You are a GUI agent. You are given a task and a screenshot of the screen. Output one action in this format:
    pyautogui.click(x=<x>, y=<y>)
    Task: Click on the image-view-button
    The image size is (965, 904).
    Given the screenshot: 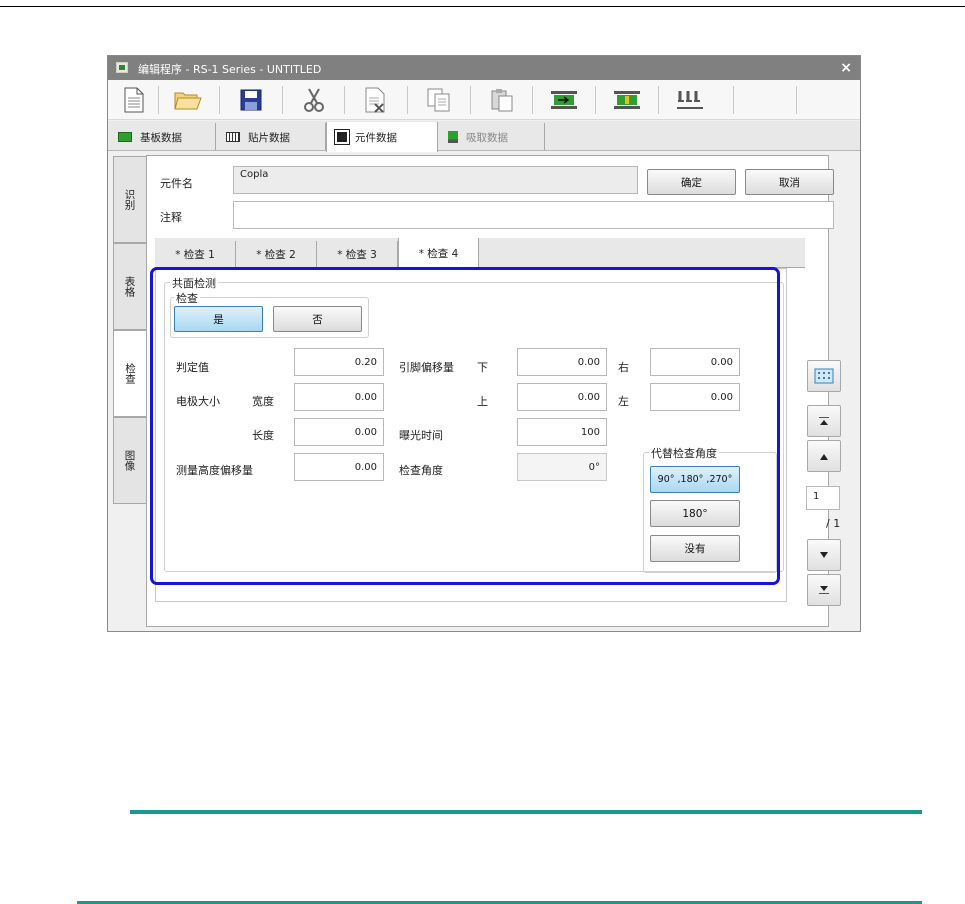 What is the action you would take?
    pyautogui.click(x=824, y=376)
    